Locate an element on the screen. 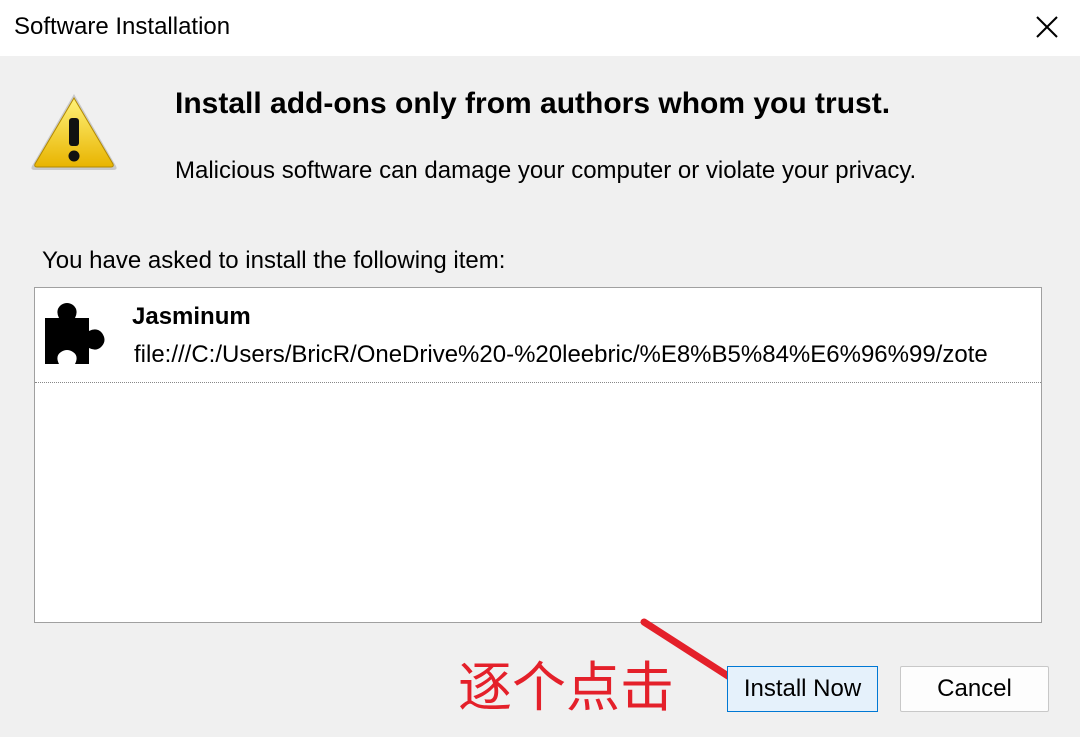  title-bar: Software Installation is located at coordinates (540, 28).